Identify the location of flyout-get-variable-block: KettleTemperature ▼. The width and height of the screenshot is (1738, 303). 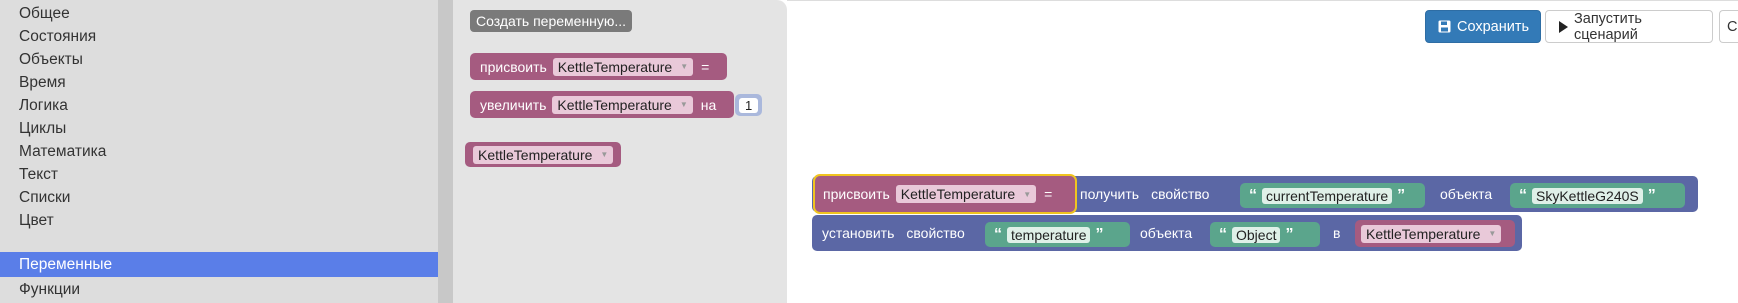
(543, 154).